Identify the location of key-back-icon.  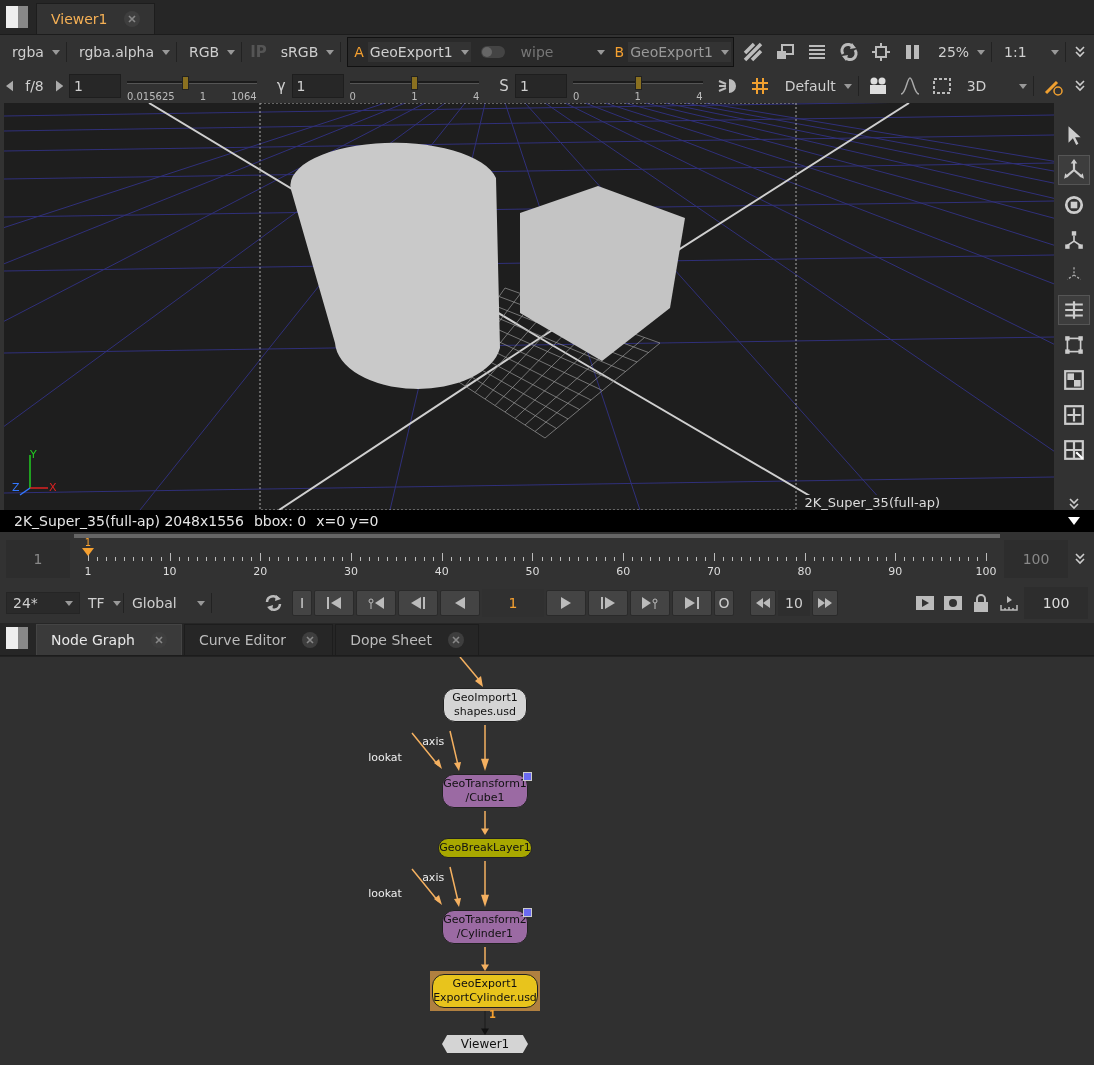
(376, 603).